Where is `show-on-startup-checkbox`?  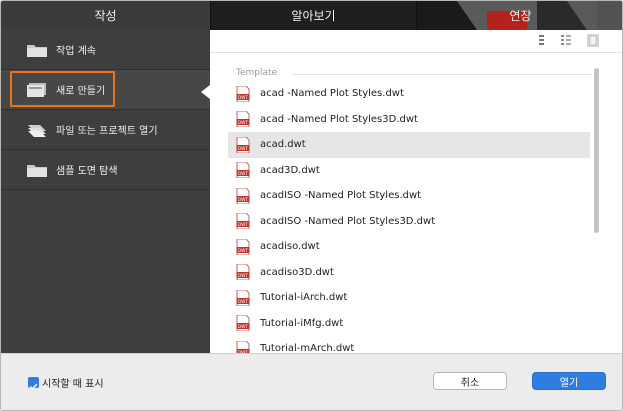
show-on-startup-checkbox is located at coordinates (33, 383).